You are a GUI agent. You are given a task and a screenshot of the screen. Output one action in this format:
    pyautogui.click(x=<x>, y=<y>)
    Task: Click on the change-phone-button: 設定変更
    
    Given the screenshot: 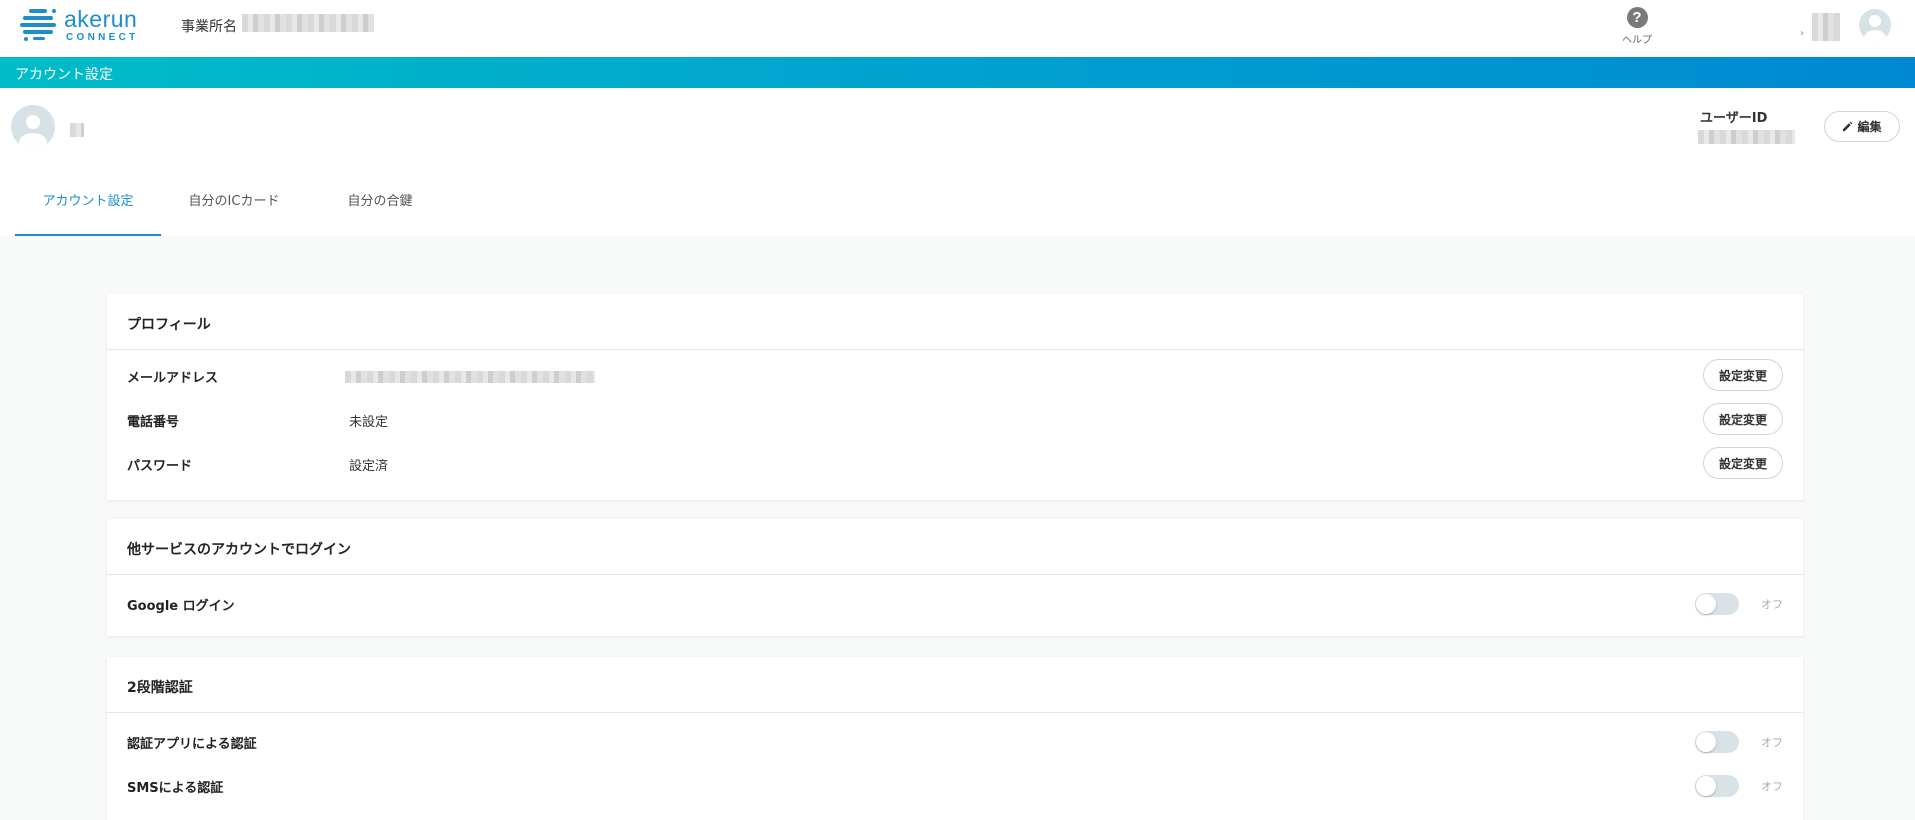 What is the action you would take?
    pyautogui.click(x=1743, y=419)
    